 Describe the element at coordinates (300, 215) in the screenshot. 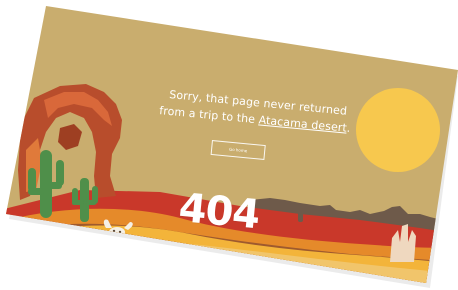

I see `cactus-distant` at that location.